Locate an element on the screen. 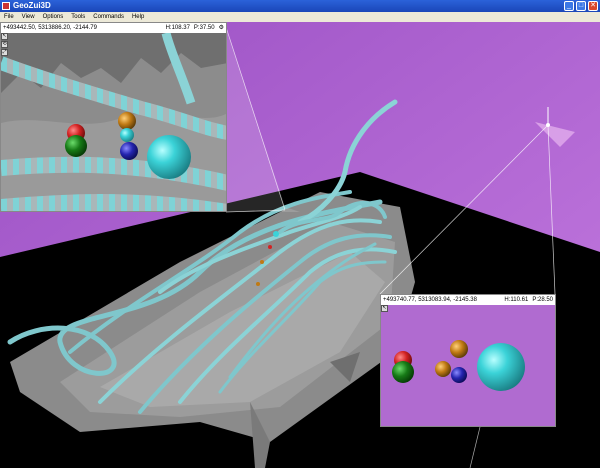 This screenshot has width=600, height=468. window-title: GeoZui3D is located at coordinates (32, 5).